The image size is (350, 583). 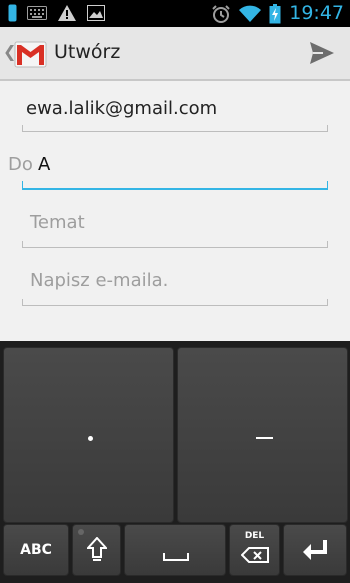 I want to click on from-address: ewa.lalik@gmail.com, so click(x=122, y=108).